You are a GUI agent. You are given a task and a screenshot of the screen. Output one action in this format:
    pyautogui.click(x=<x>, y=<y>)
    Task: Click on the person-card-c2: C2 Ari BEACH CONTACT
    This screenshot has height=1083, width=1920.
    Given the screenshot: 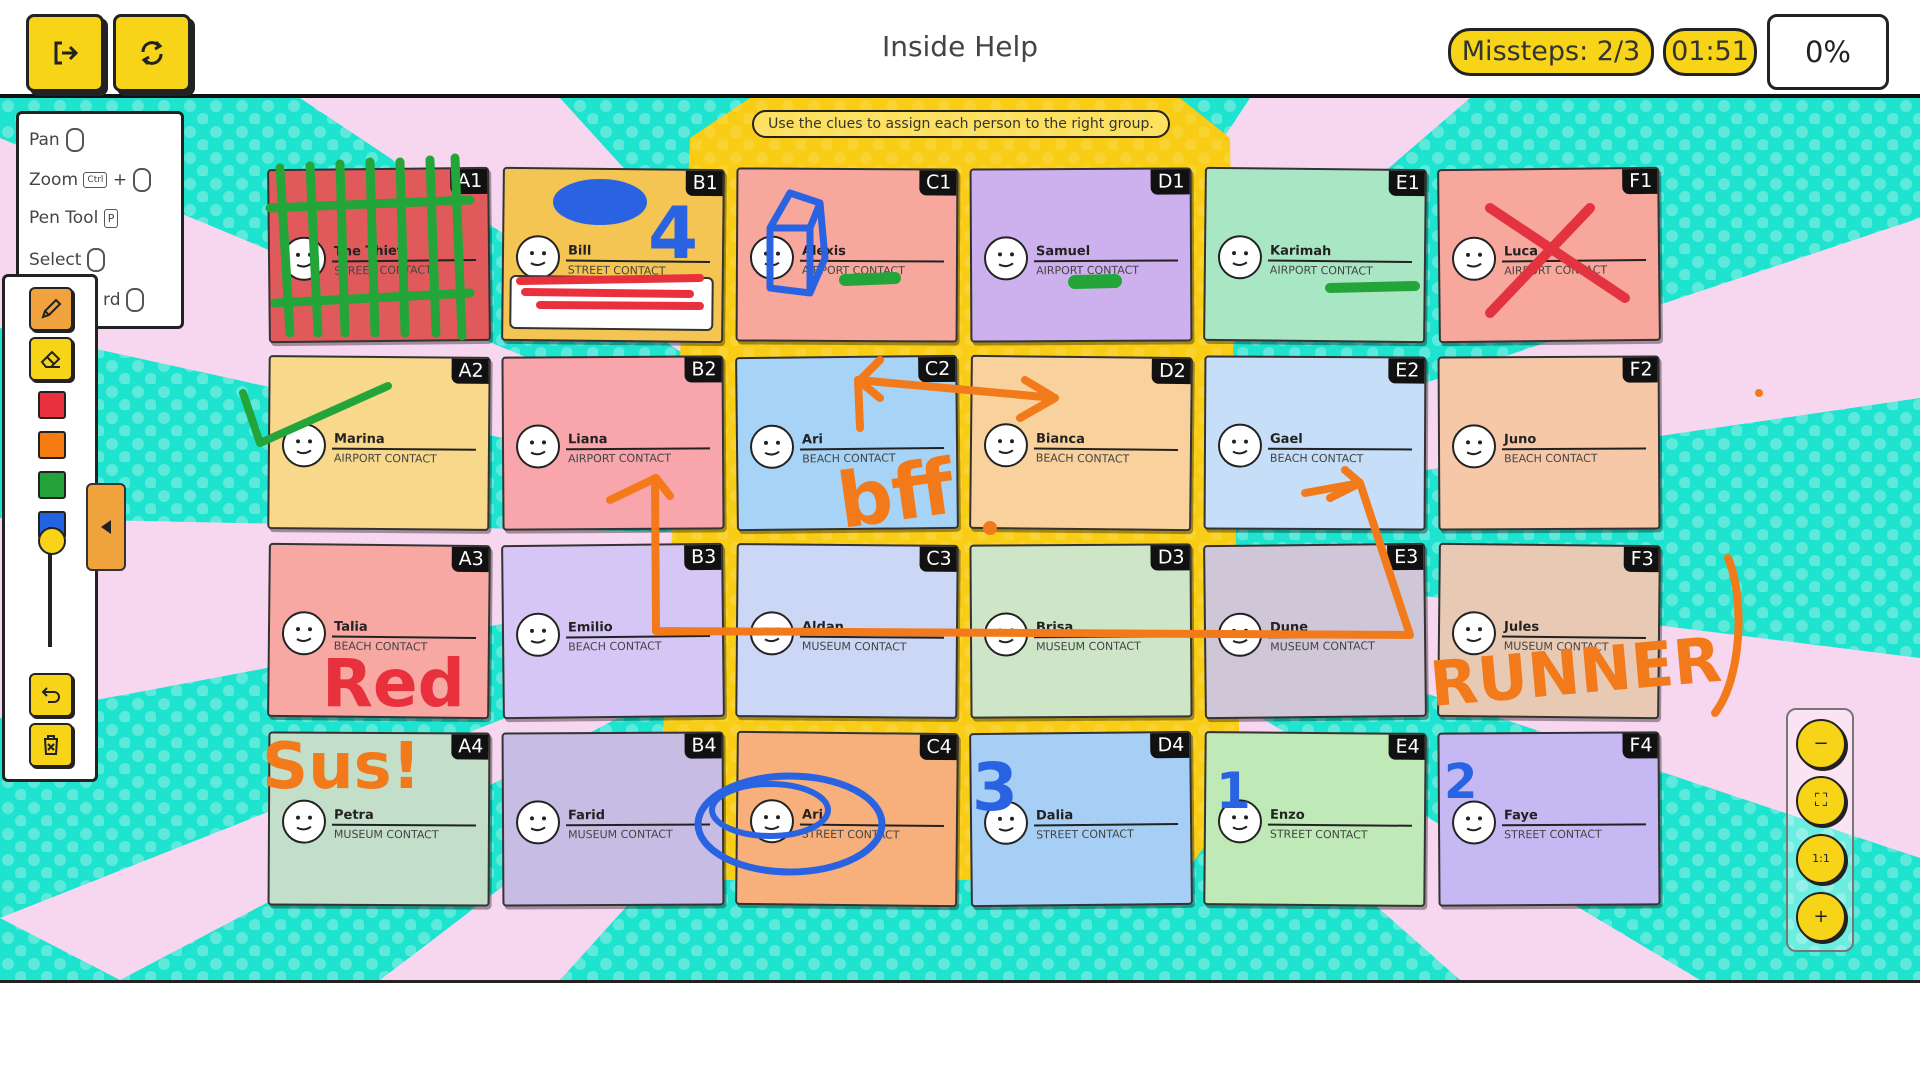 What is the action you would take?
    pyautogui.click(x=847, y=443)
    